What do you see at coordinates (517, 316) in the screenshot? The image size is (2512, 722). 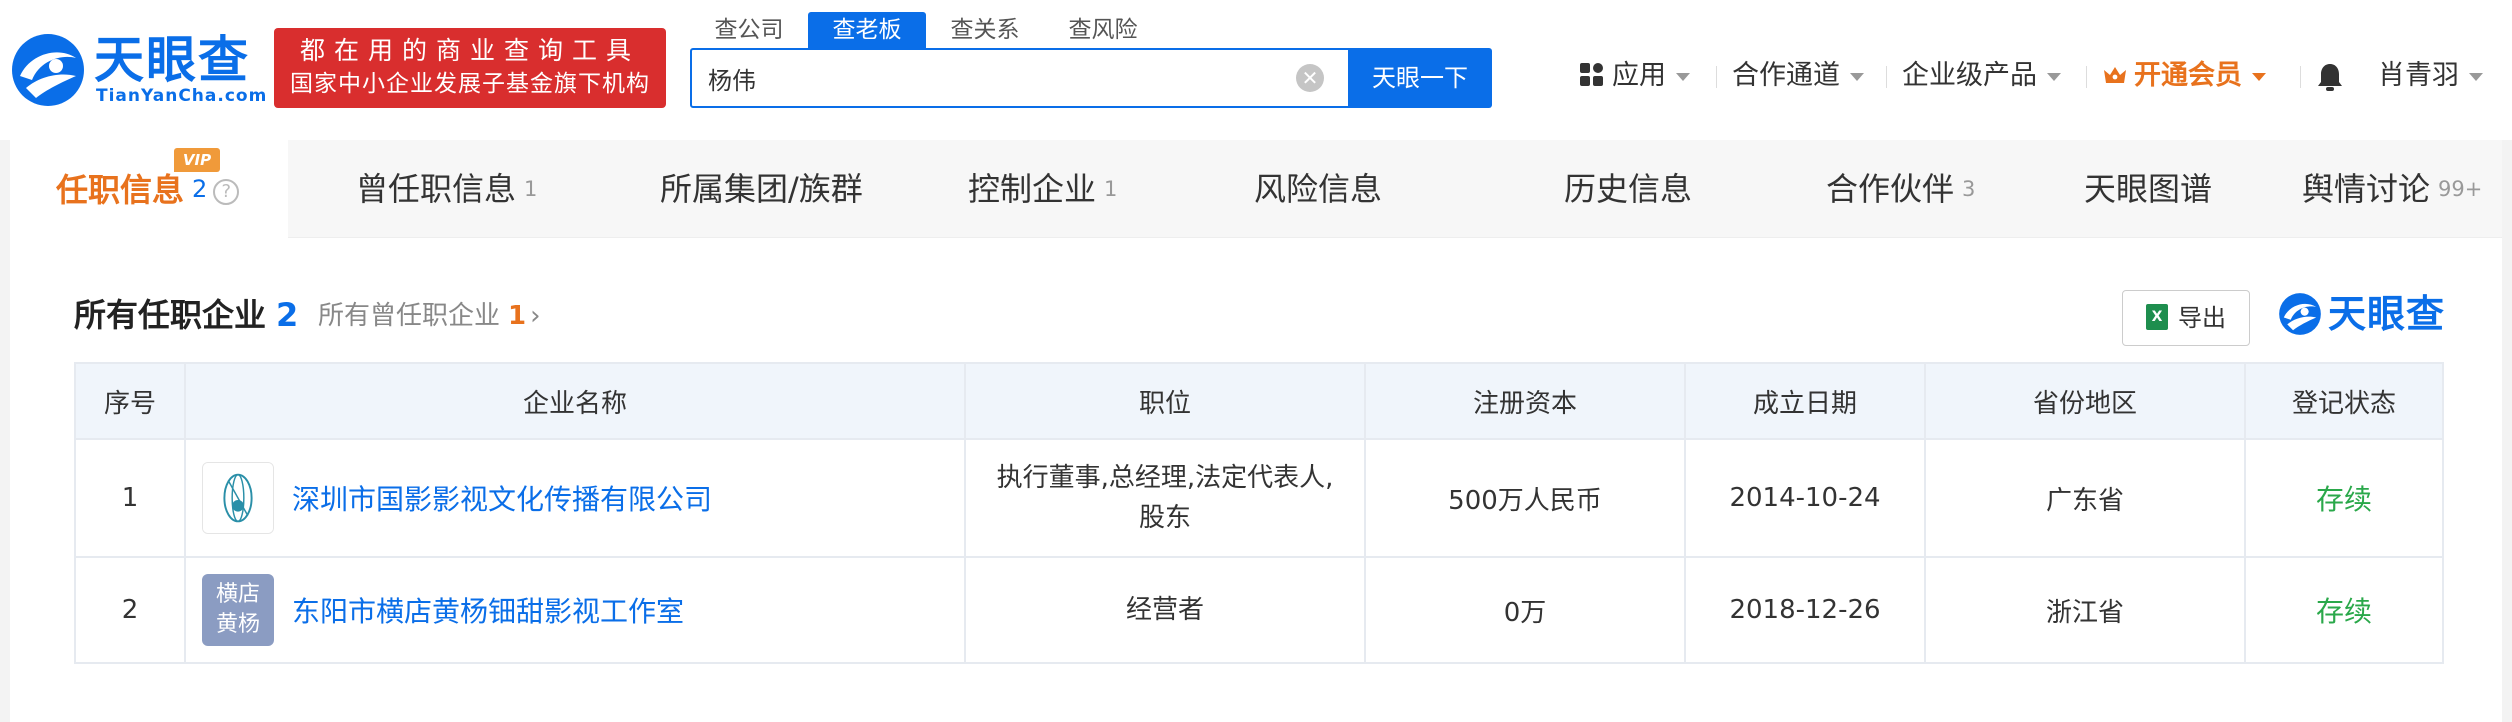 I see `former-count: 1` at bounding box center [517, 316].